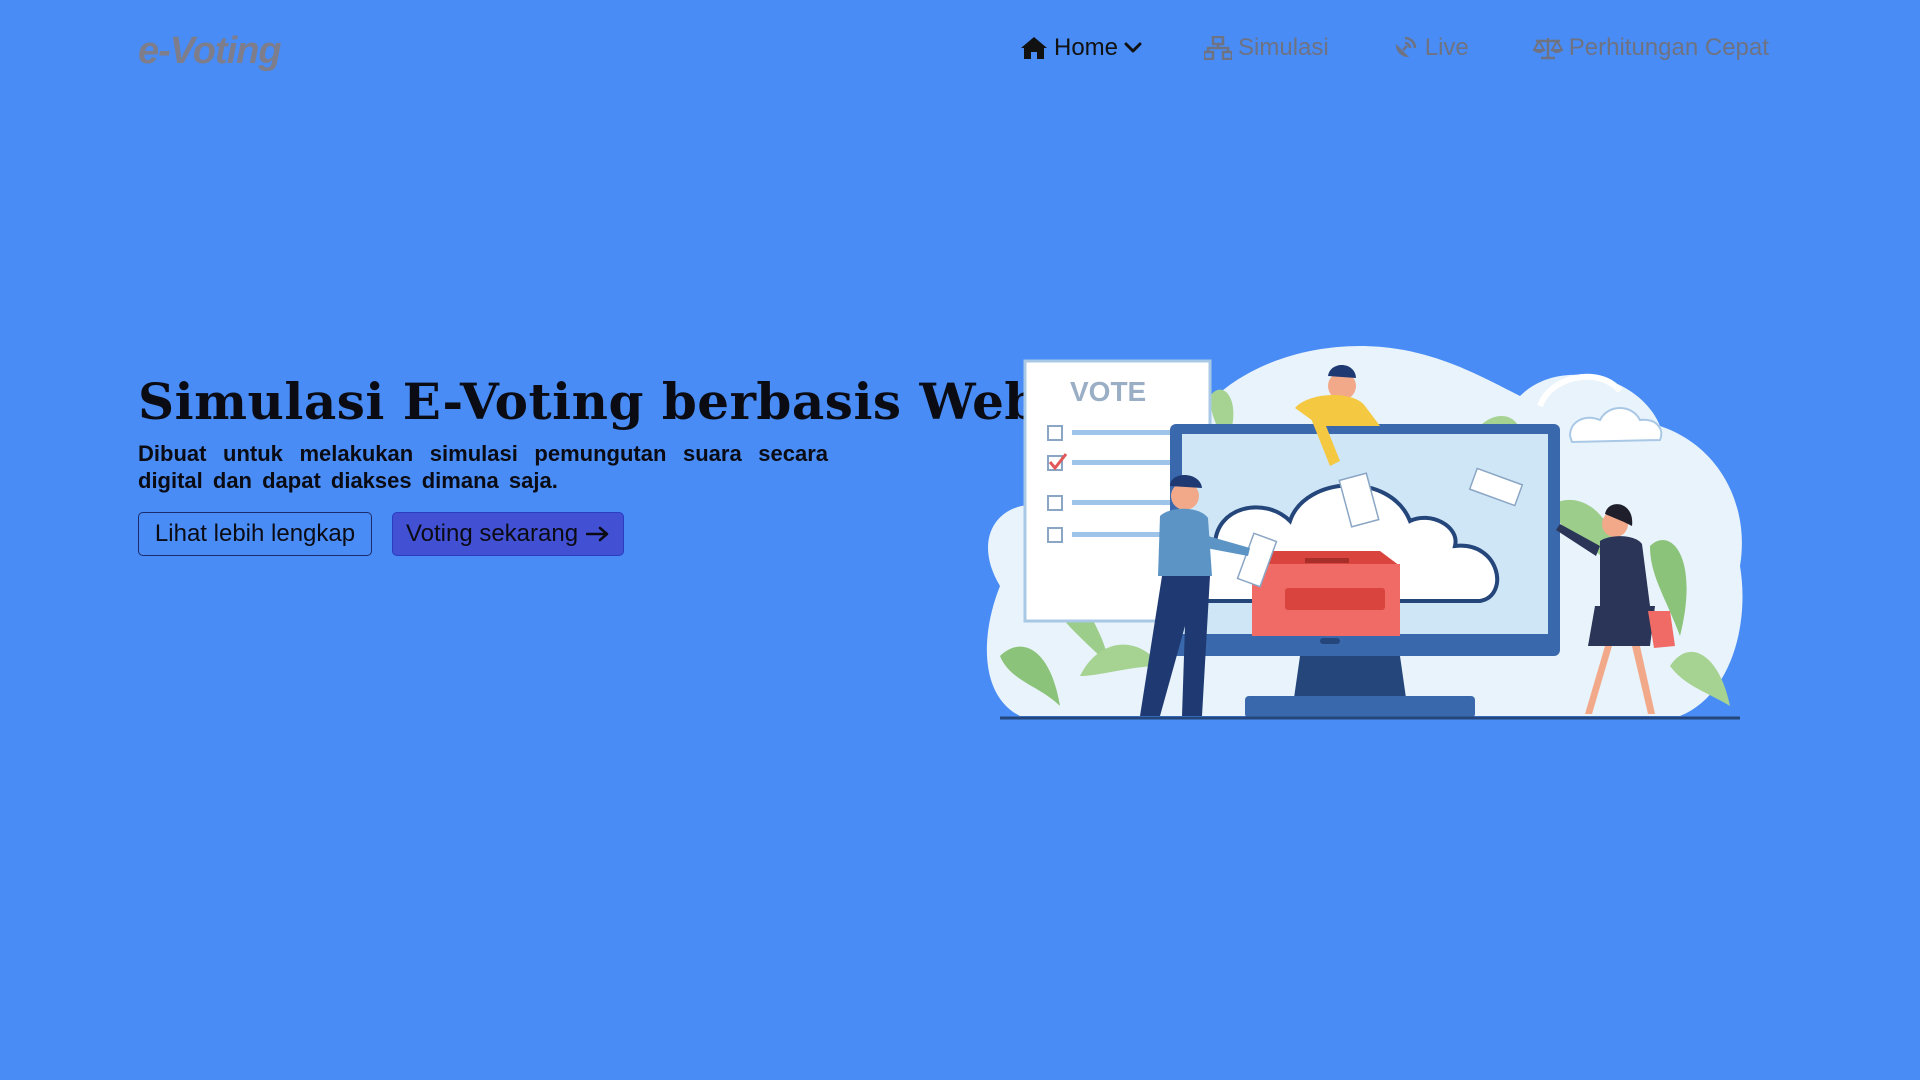 The width and height of the screenshot is (1920, 1080). What do you see at coordinates (1364, 533) in the screenshot?
I see `e-voting-illustration: VOTE` at bounding box center [1364, 533].